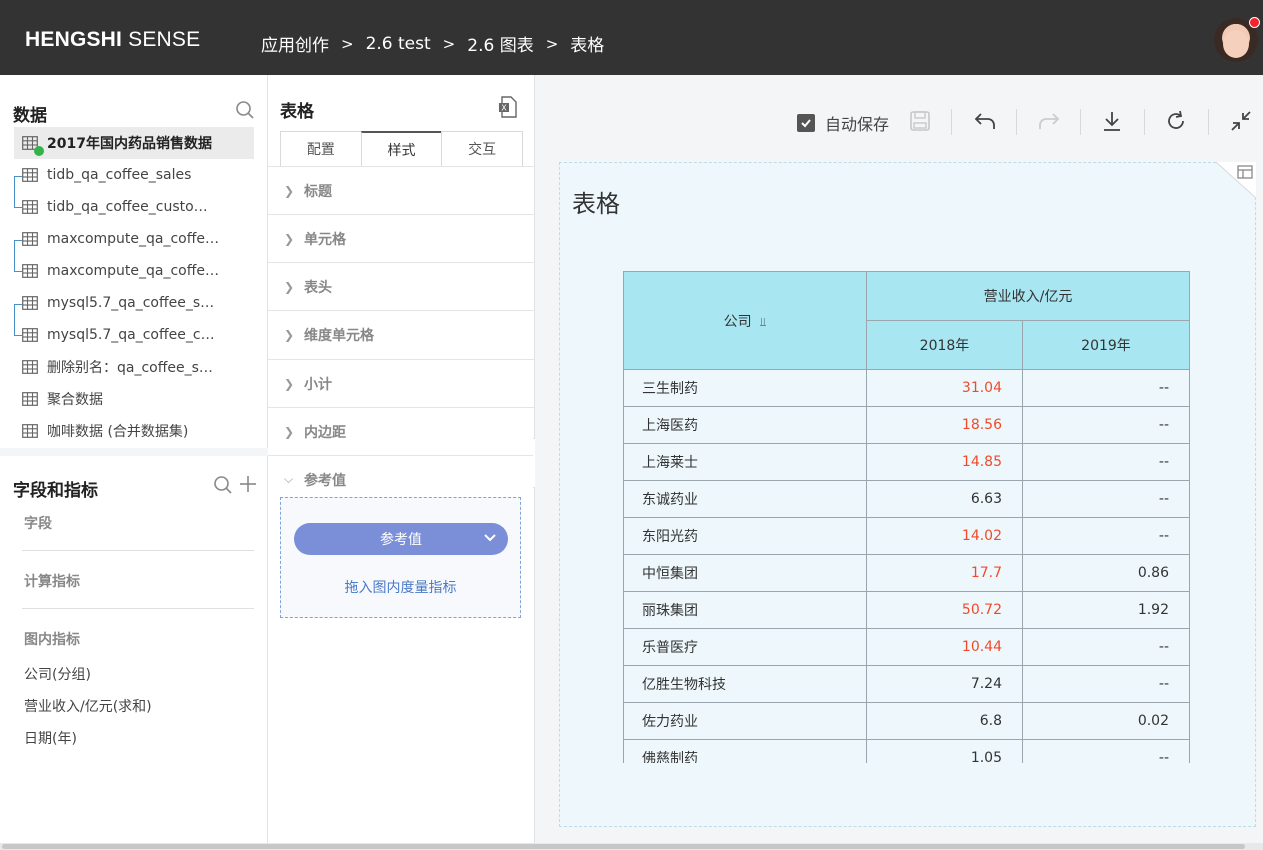 This screenshot has width=1263, height=850. I want to click on cell-revenue-2018: 14.02, so click(944, 536).